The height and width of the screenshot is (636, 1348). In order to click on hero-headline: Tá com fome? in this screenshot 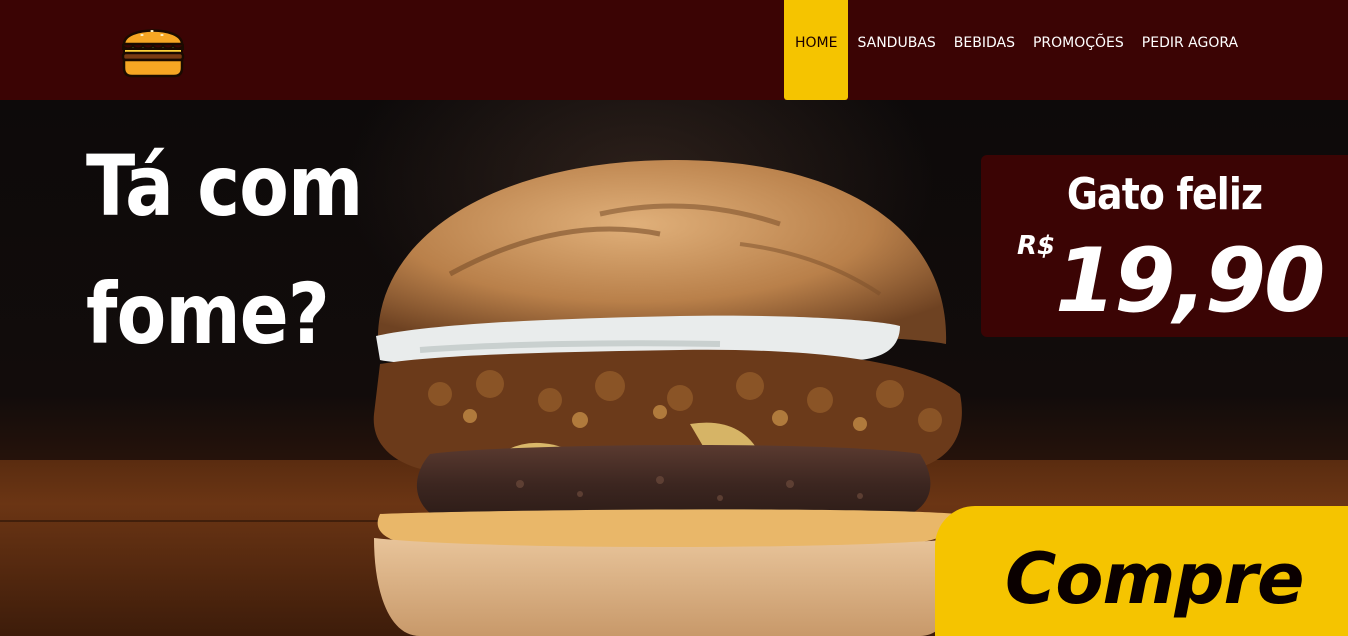, I will do `click(224, 250)`.